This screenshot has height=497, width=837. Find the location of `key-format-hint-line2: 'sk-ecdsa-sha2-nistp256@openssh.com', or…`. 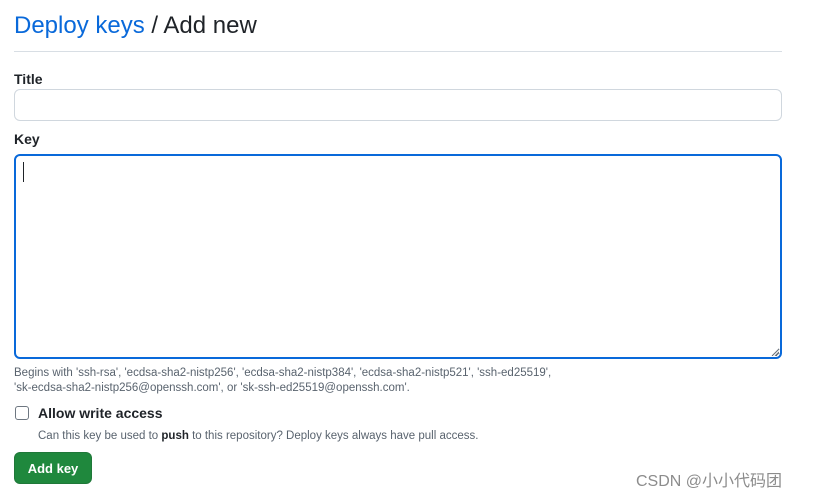

key-format-hint-line2: 'sk-ecdsa-sha2-nistp256@openssh.com', or… is located at coordinates (212, 388).